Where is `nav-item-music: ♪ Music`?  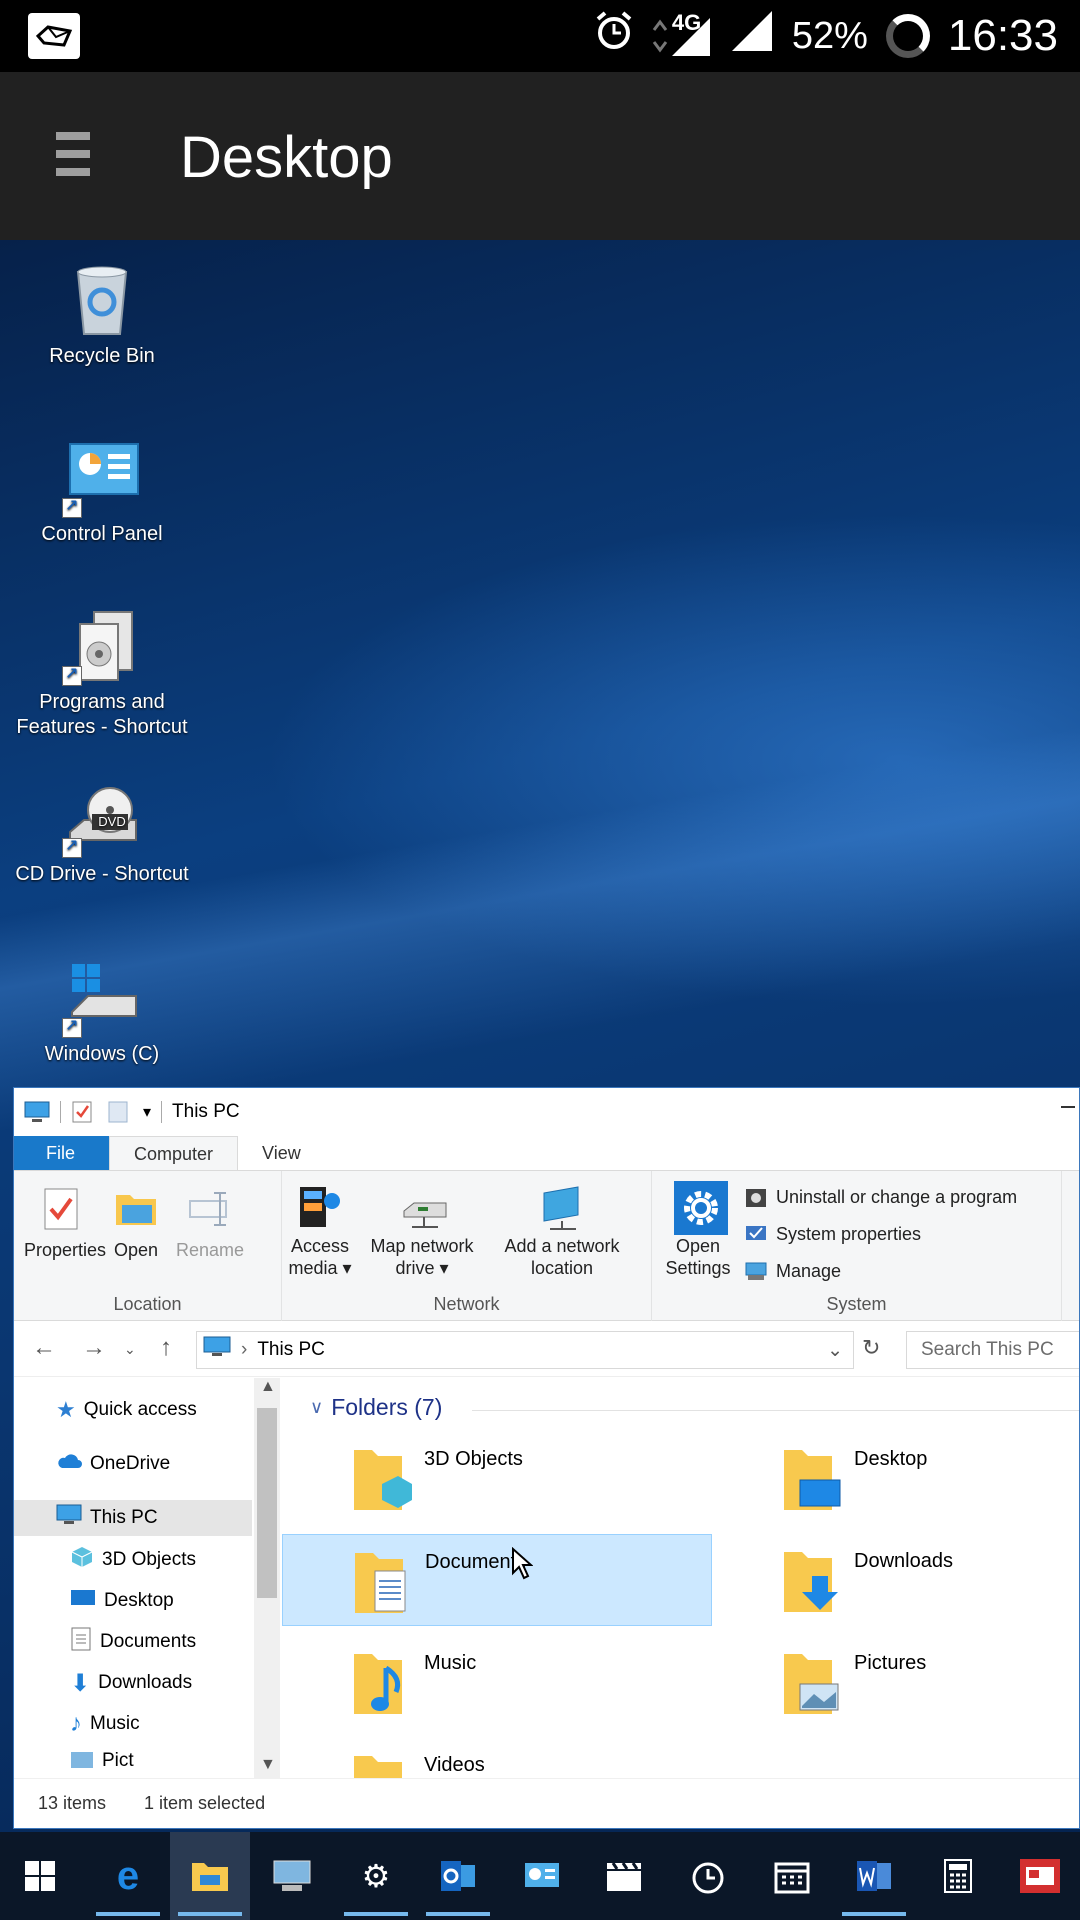
nav-item-music: ♪ Music is located at coordinates (105, 1724).